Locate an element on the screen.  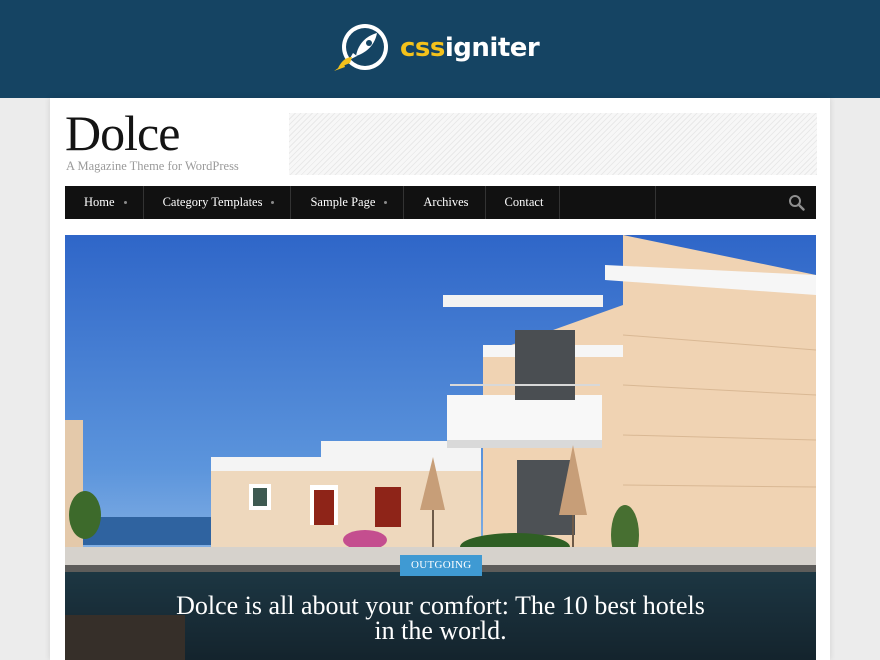
nav-spacer is located at coordinates (608, 202).